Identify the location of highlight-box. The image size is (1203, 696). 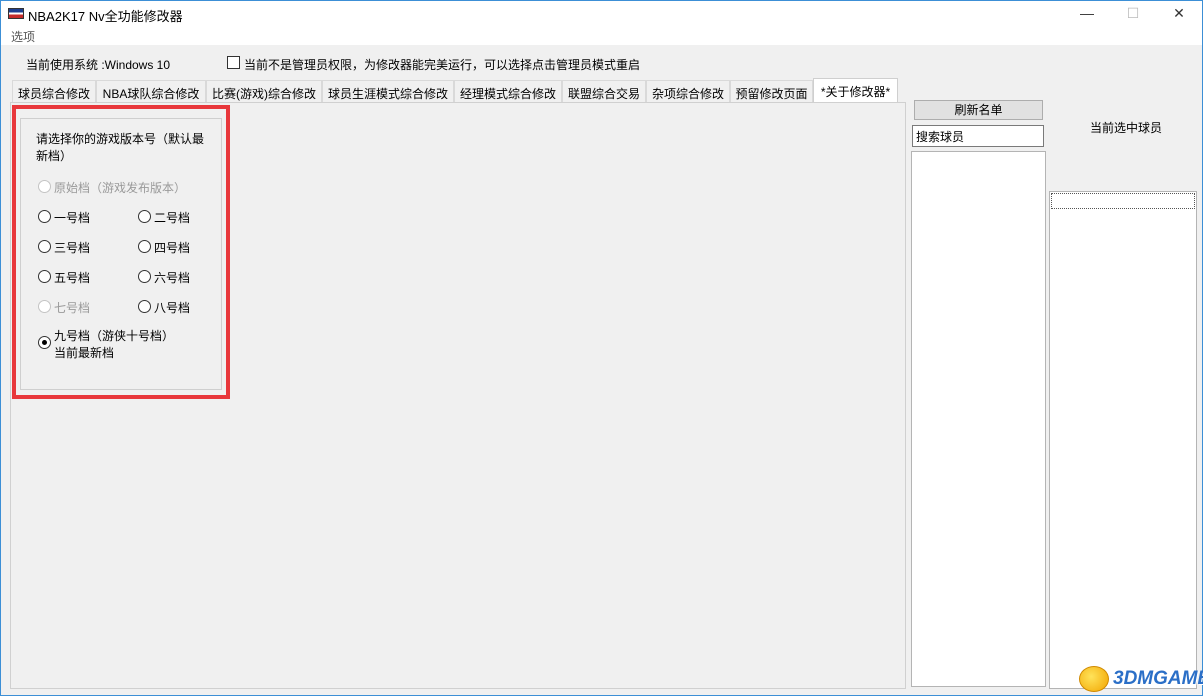
(121, 252).